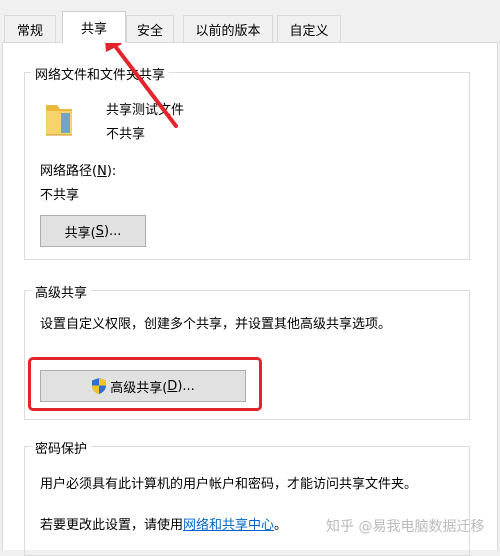  I want to click on tab-previous-versions: 以前的版本, so click(228, 28).